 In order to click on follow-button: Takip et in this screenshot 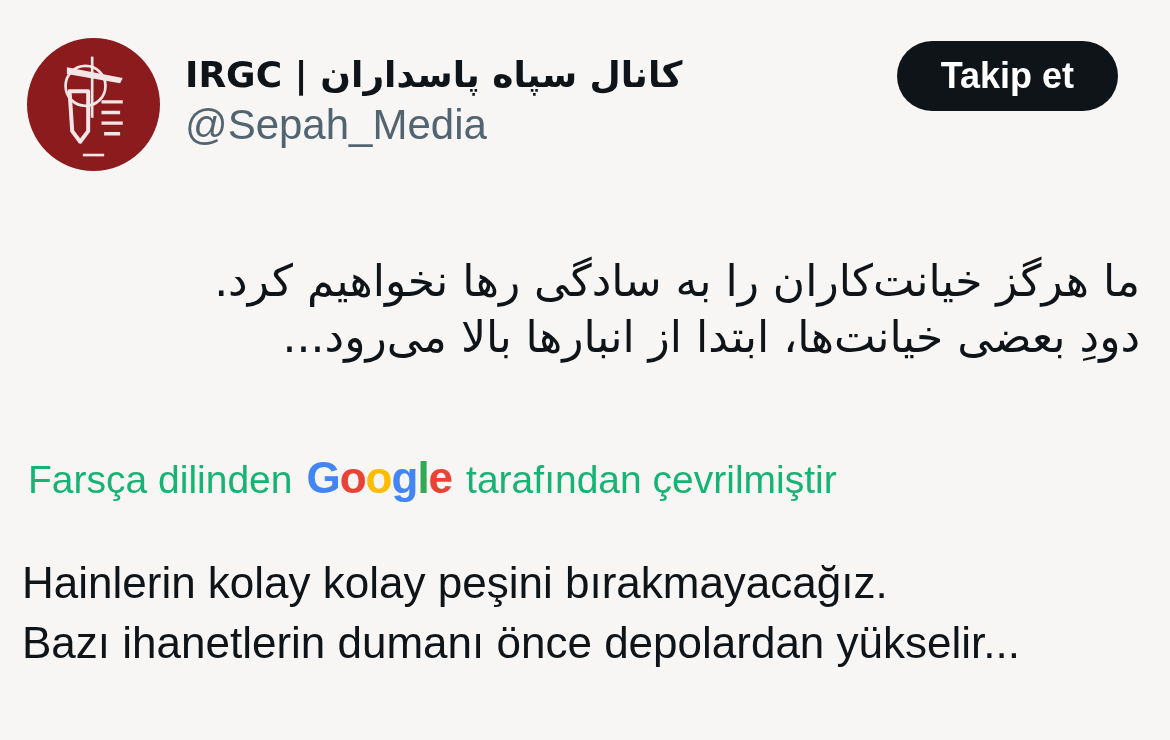, I will do `click(1007, 76)`.